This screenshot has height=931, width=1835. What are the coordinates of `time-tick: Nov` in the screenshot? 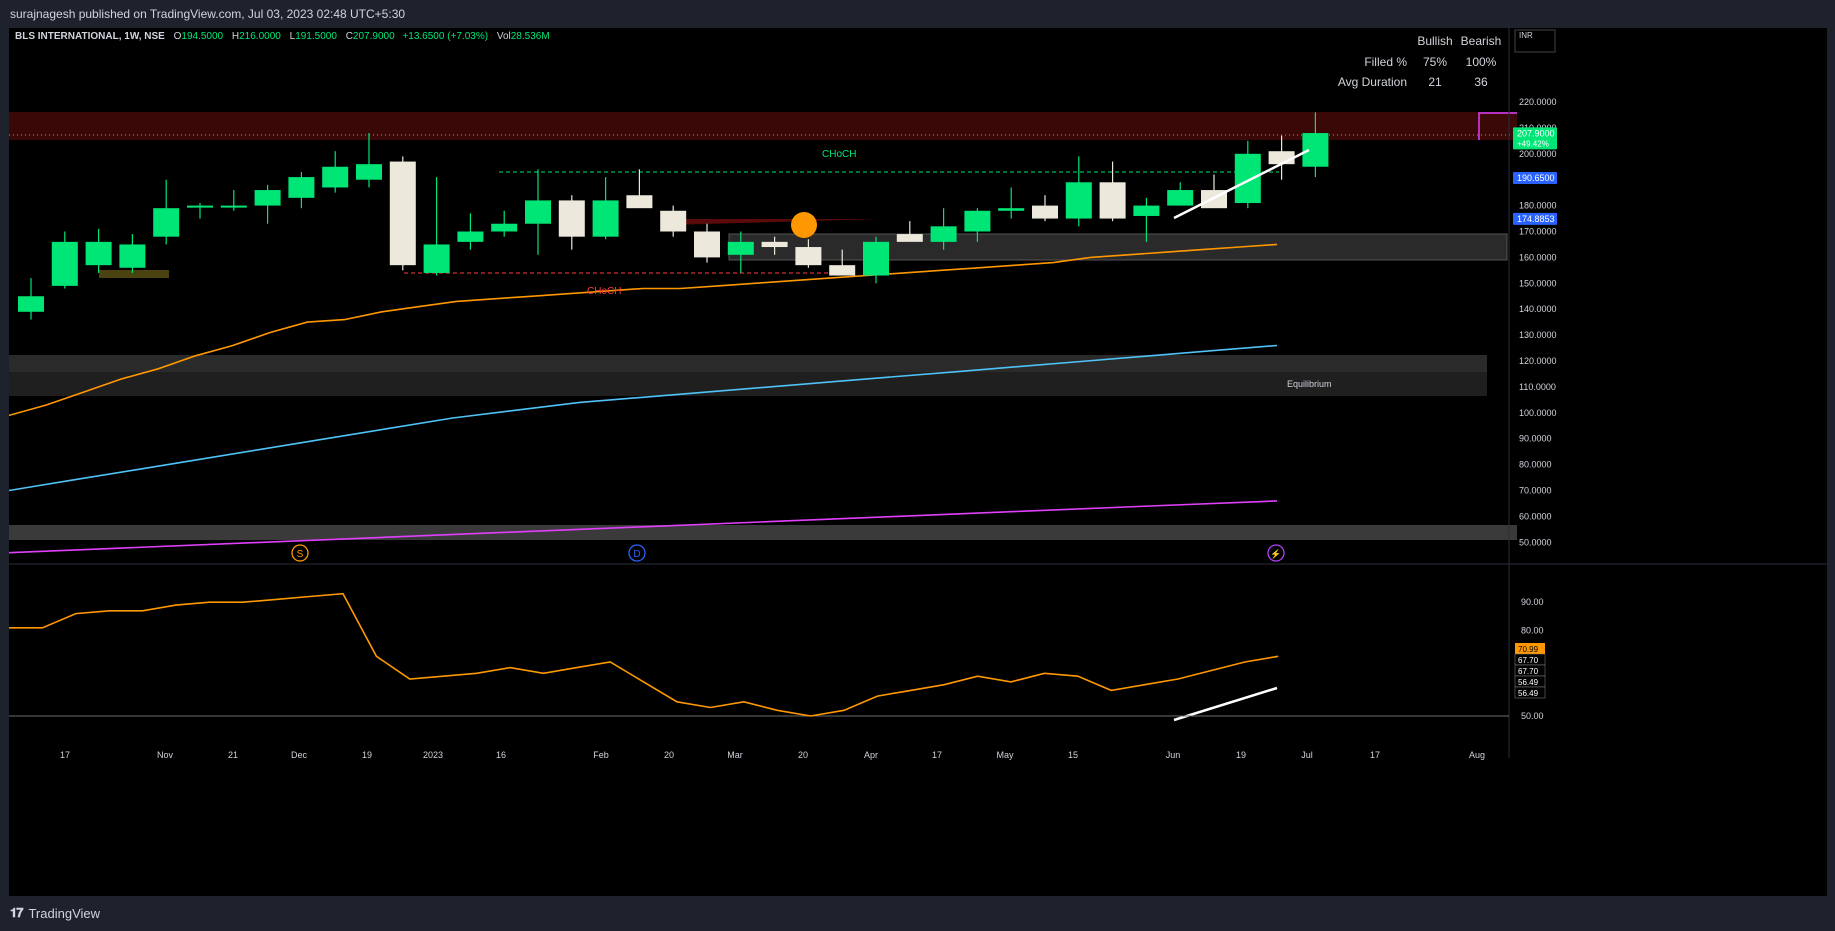 It's located at (165, 755).